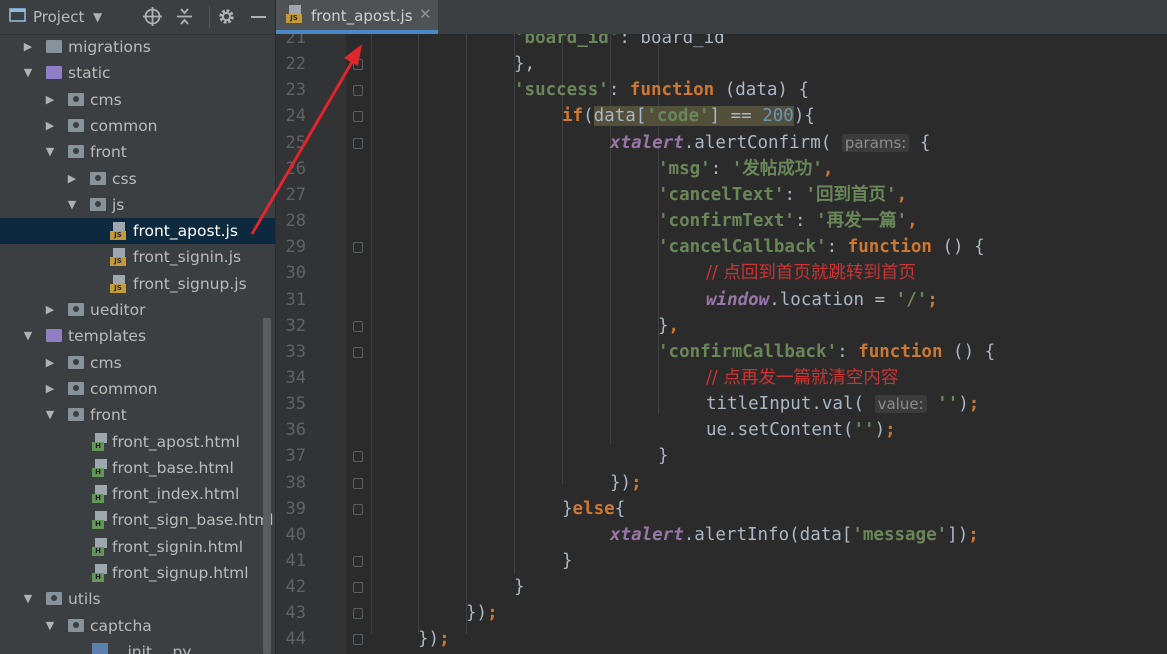 This screenshot has height=654, width=1167. What do you see at coordinates (137, 336) in the screenshot?
I see `tree-item-templates: ▼ templates` at bounding box center [137, 336].